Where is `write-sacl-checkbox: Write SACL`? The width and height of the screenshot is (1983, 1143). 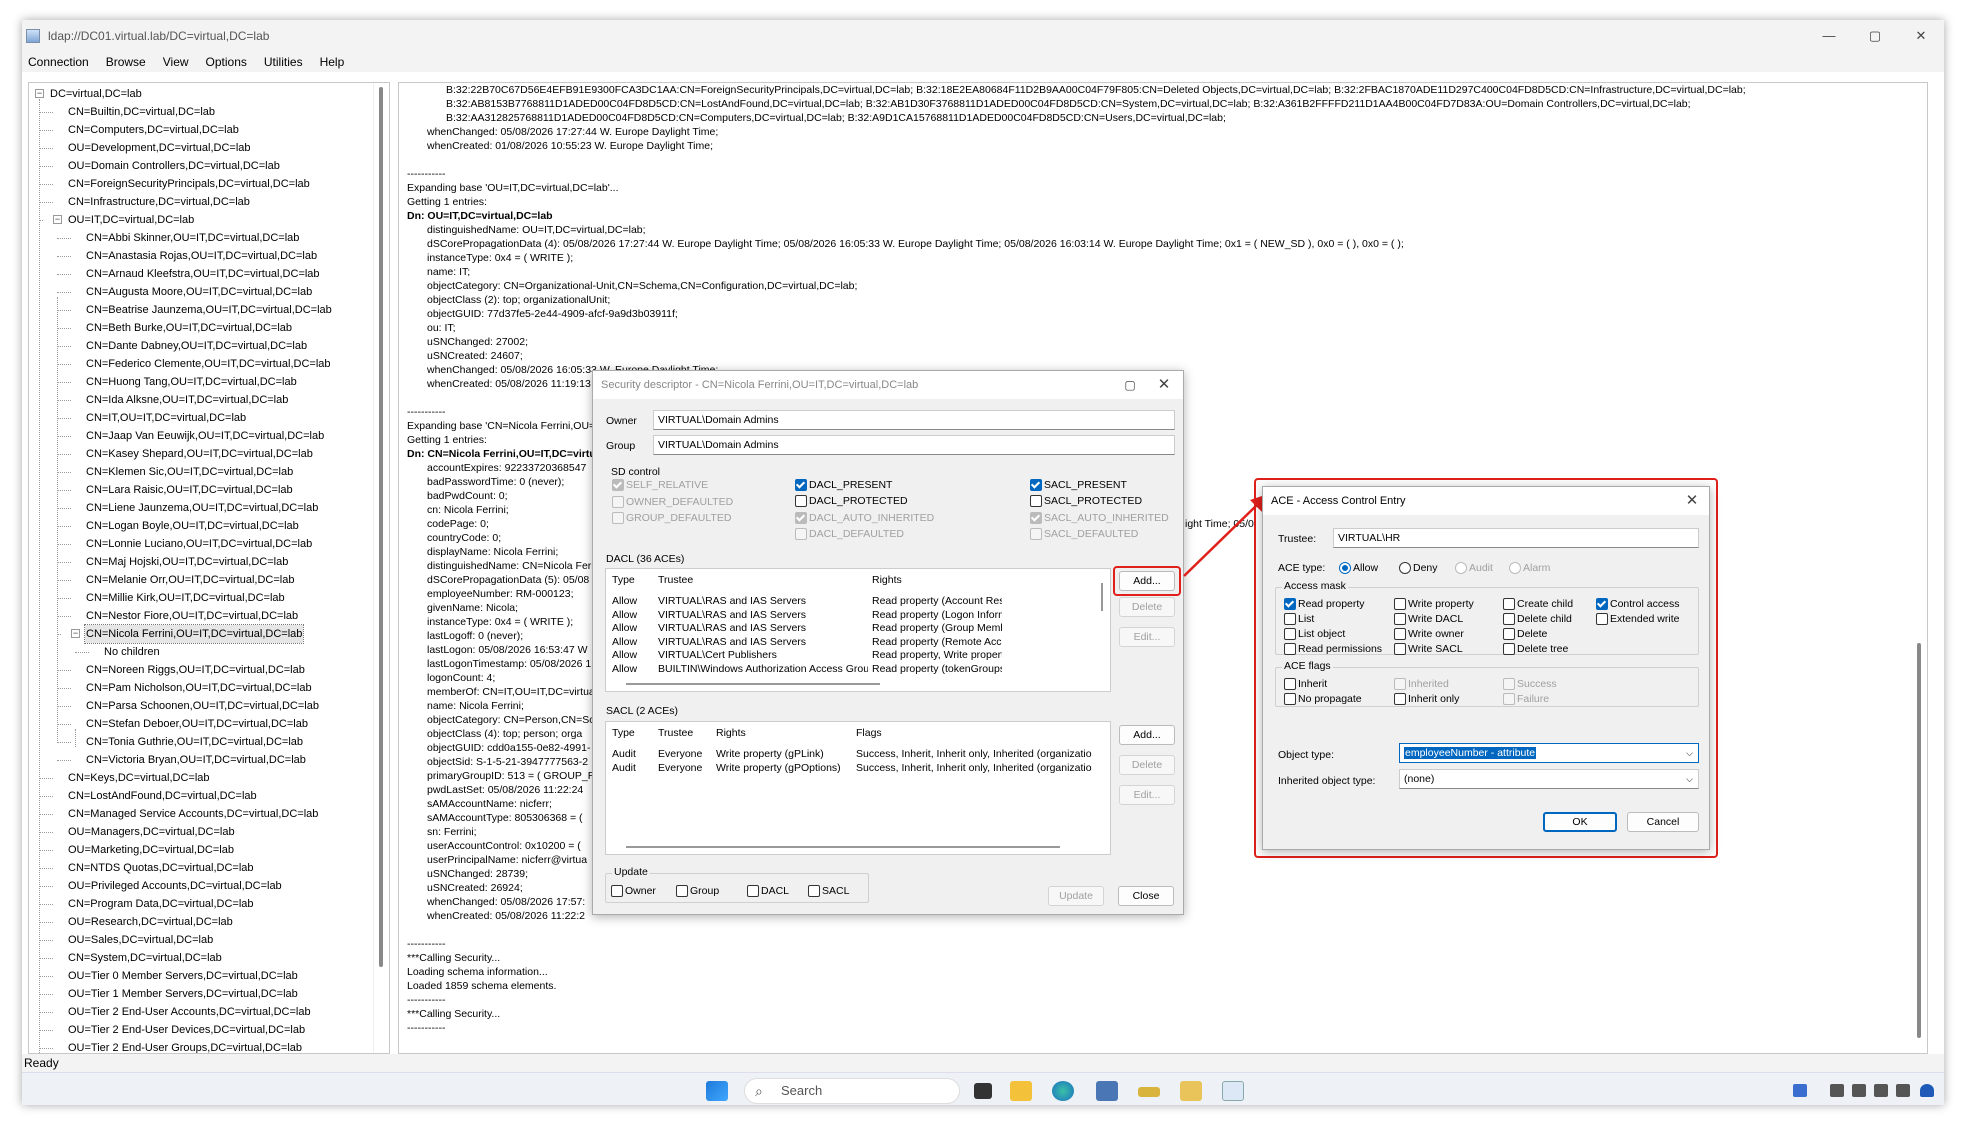 write-sacl-checkbox: Write SACL is located at coordinates (1428, 649).